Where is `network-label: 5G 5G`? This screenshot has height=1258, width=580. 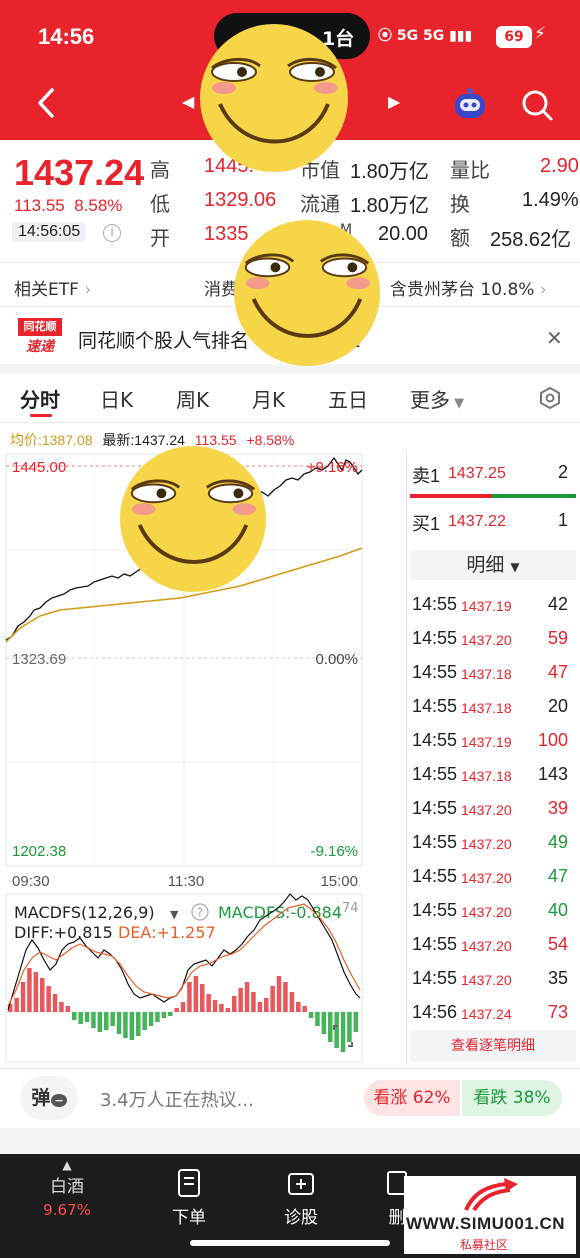
network-label: 5G 5G is located at coordinates (420, 36).